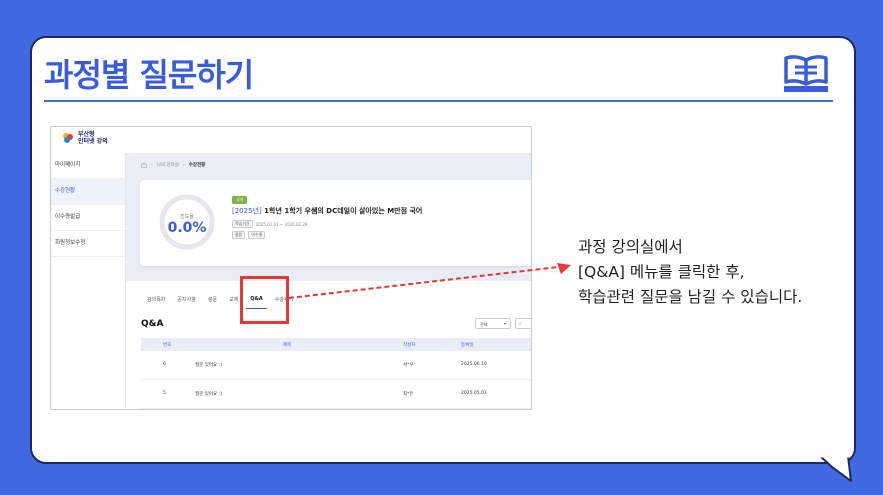 This screenshot has height=495, width=883. I want to click on col-number: 번호, so click(167, 345).